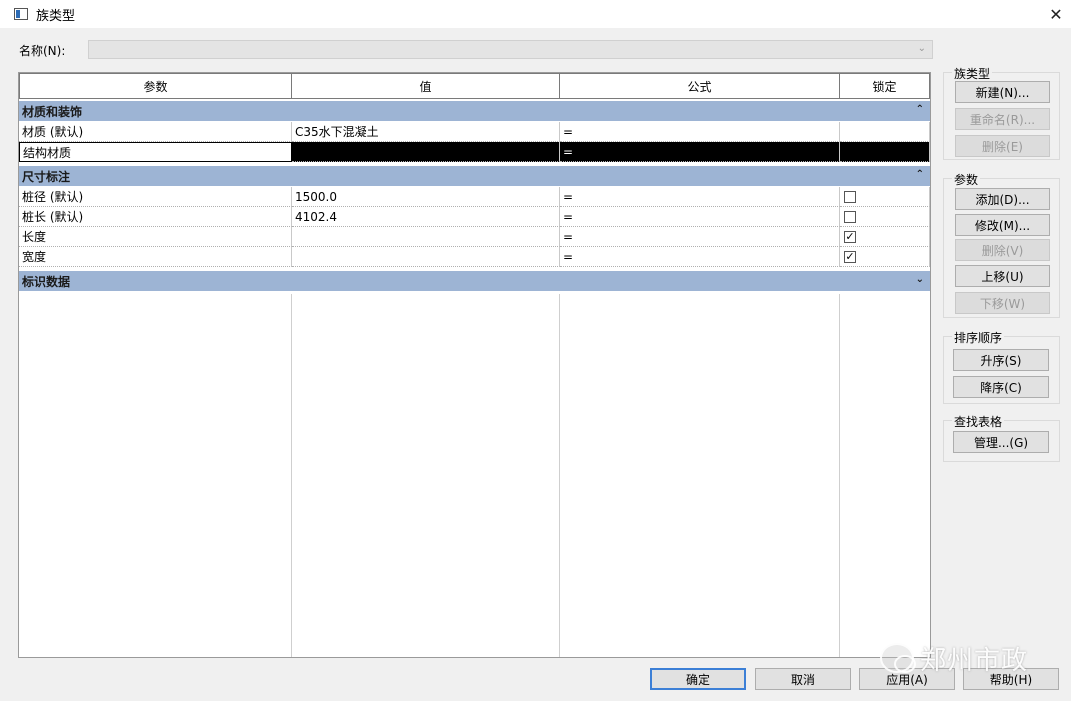 Image resolution: width=1071 pixels, height=701 pixels. Describe the element at coordinates (898, 658) in the screenshot. I see `wechat-icon` at that location.